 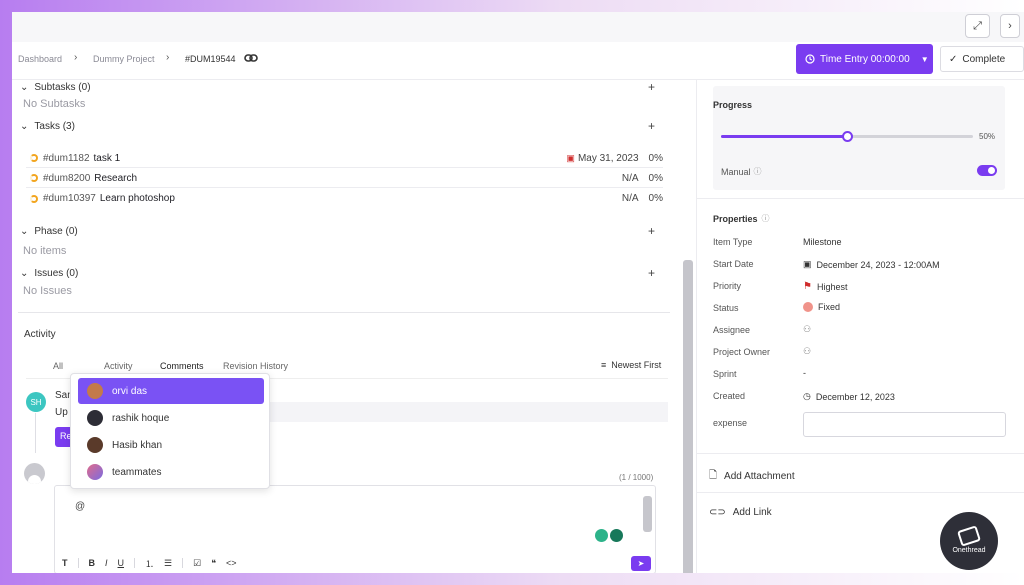 I want to click on sort-icon: ≡, so click(x=604, y=365).